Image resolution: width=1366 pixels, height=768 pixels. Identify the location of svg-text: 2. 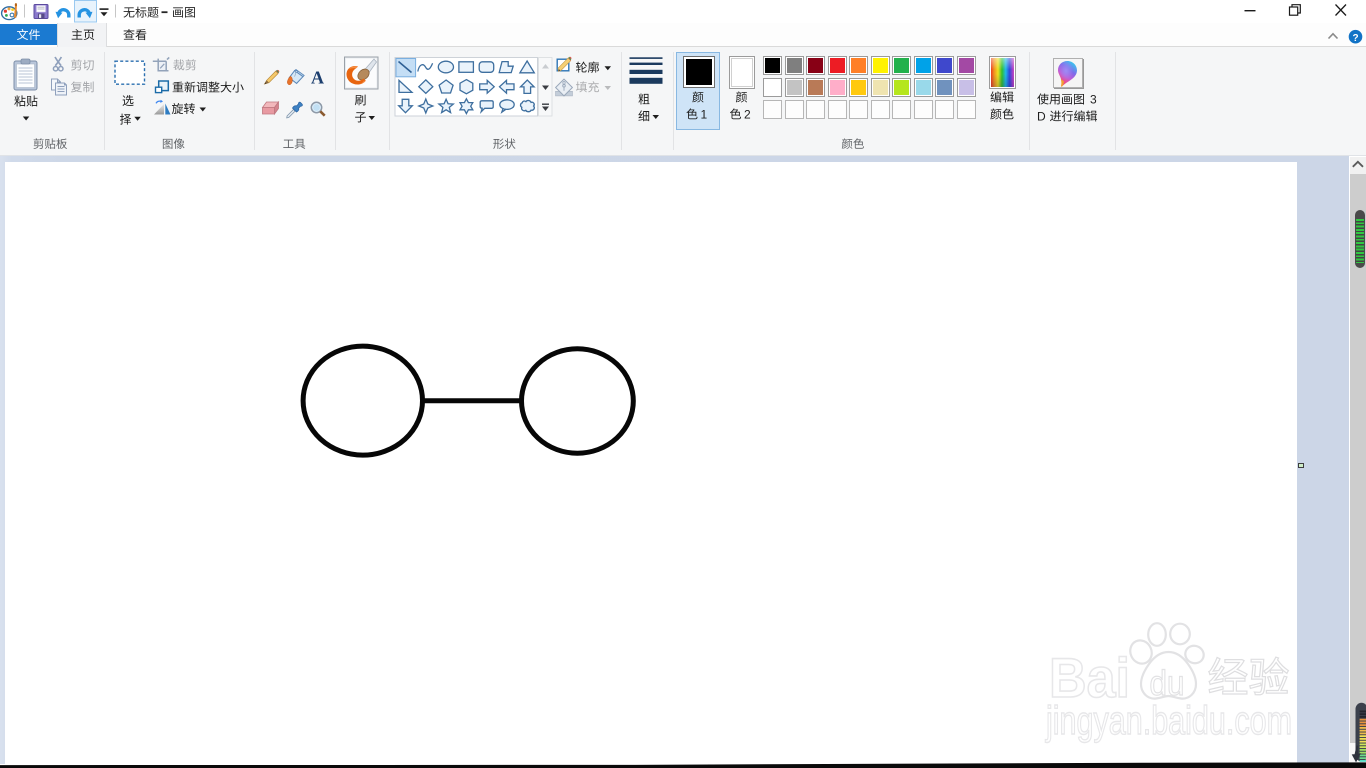
(747, 114).